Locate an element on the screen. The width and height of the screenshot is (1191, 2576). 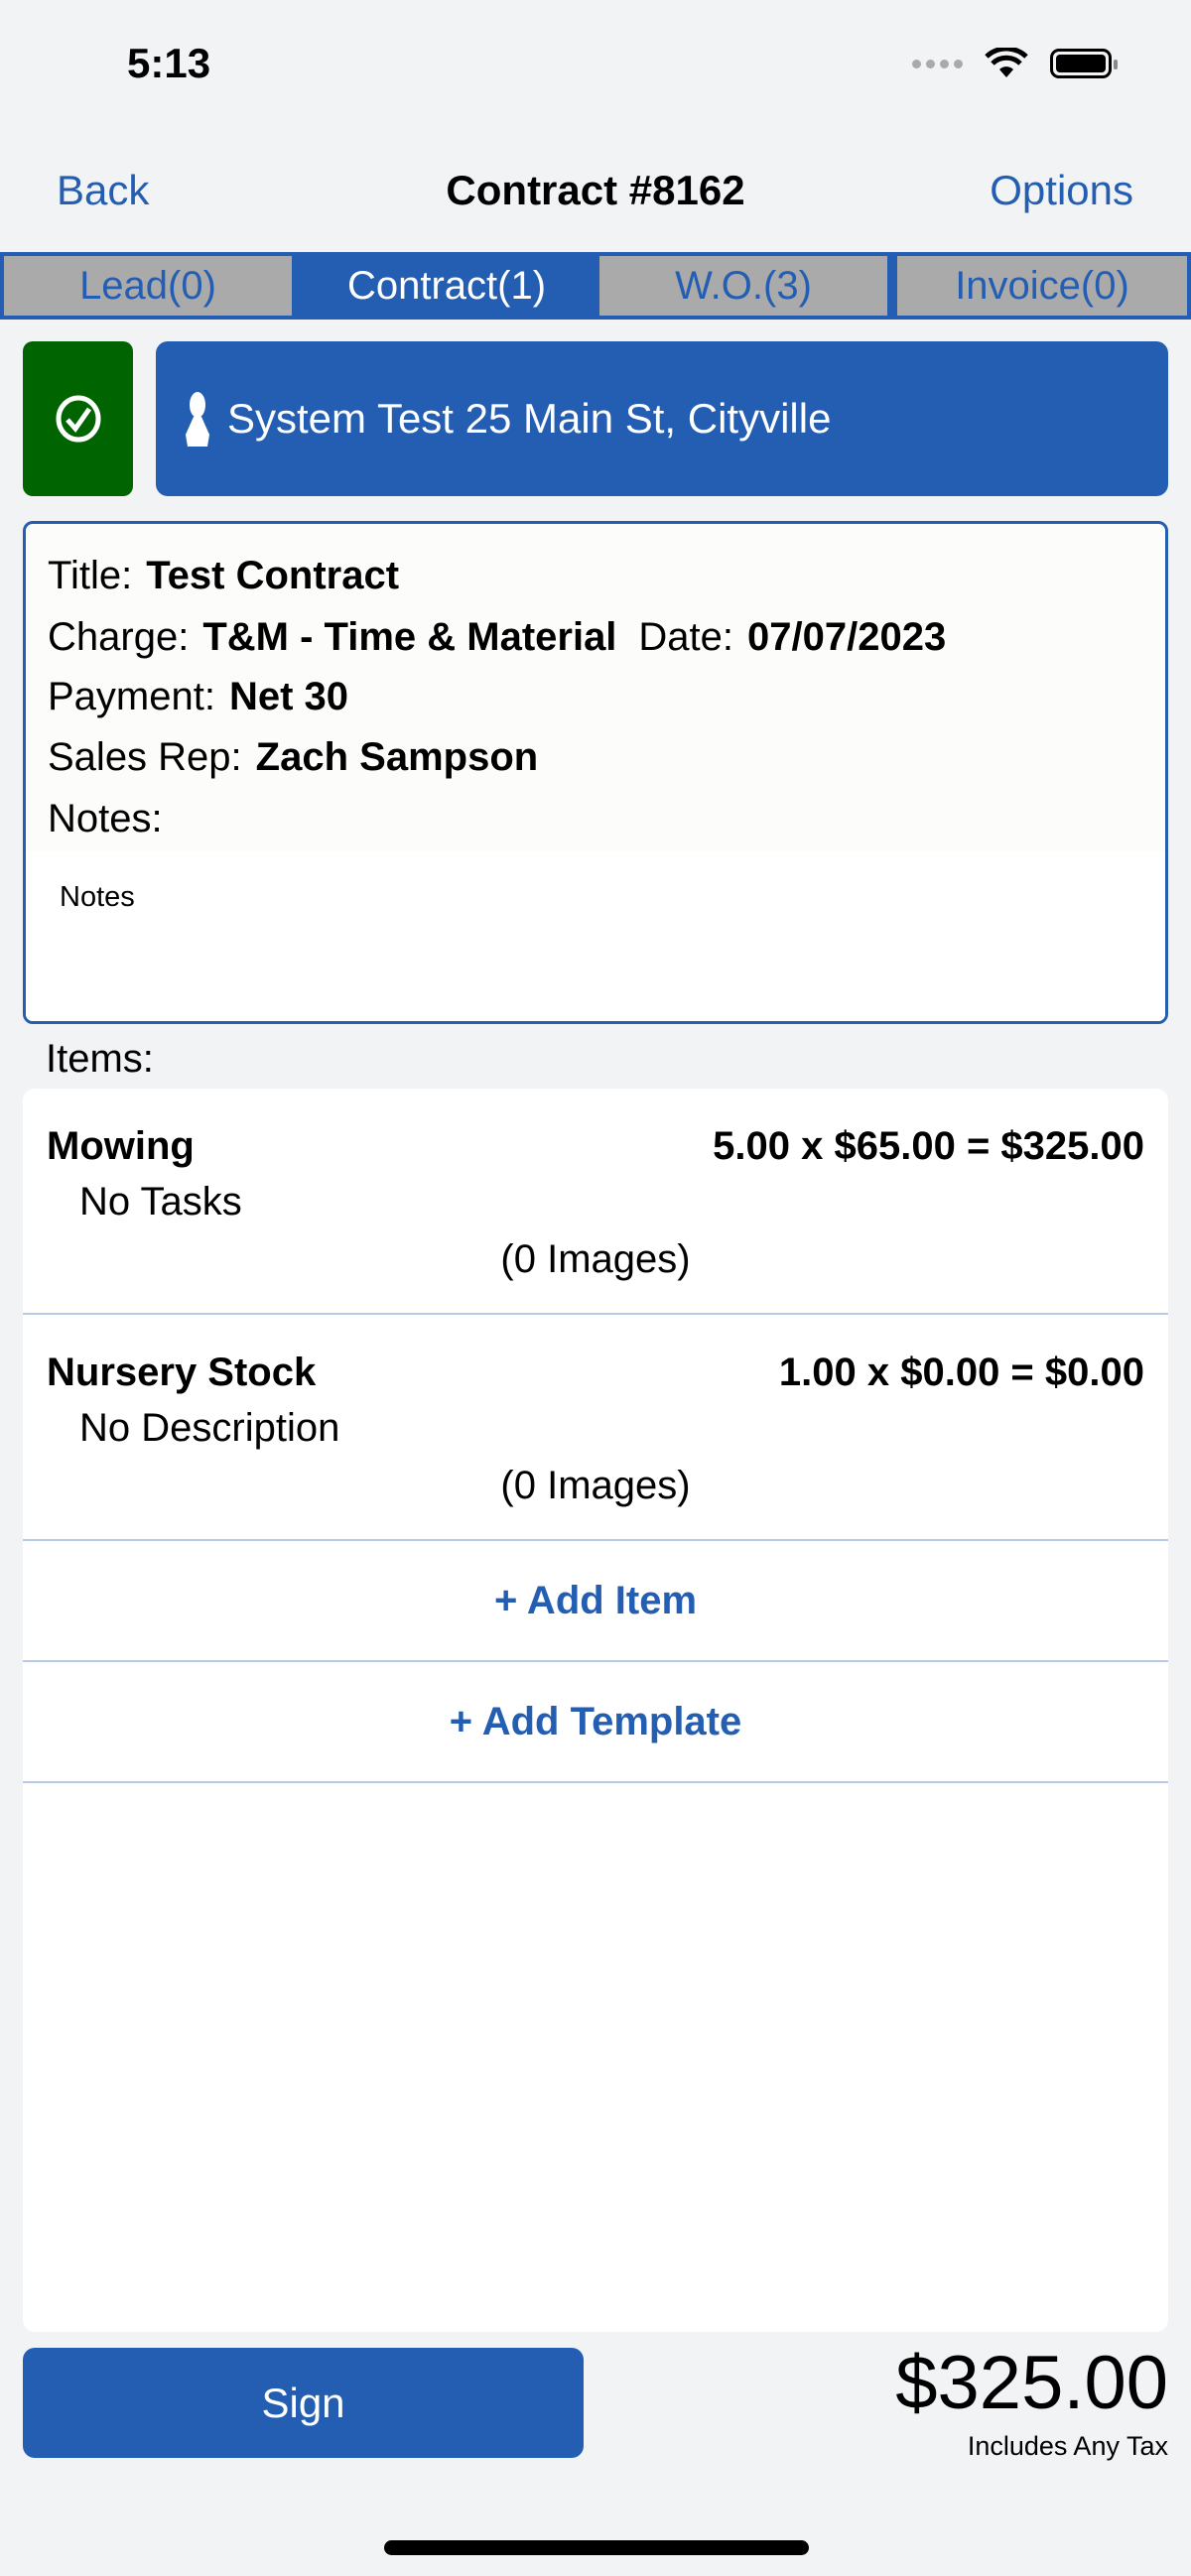
customer-button: System Test 25 Main St, Cityville is located at coordinates (662, 419).